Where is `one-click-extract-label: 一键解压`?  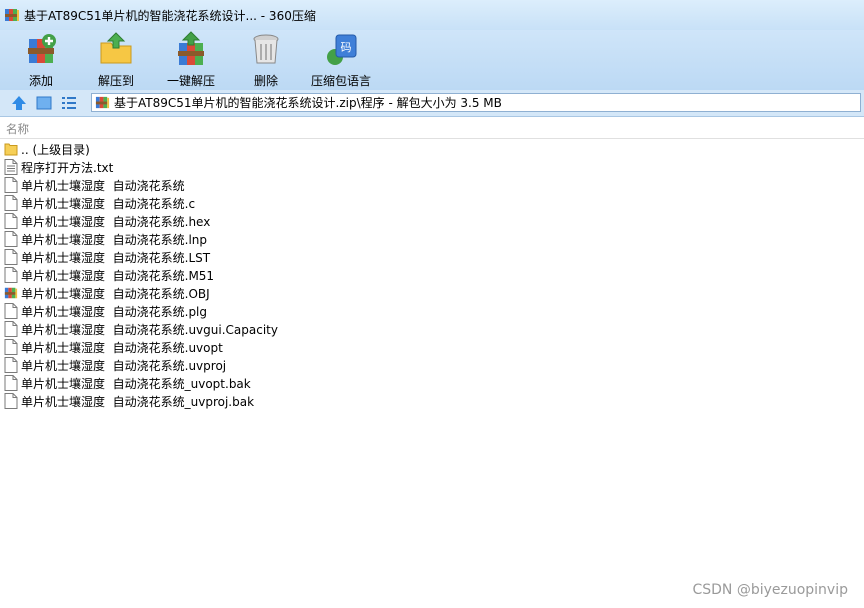
one-click-extract-label: 一键解压 is located at coordinates (190, 81).